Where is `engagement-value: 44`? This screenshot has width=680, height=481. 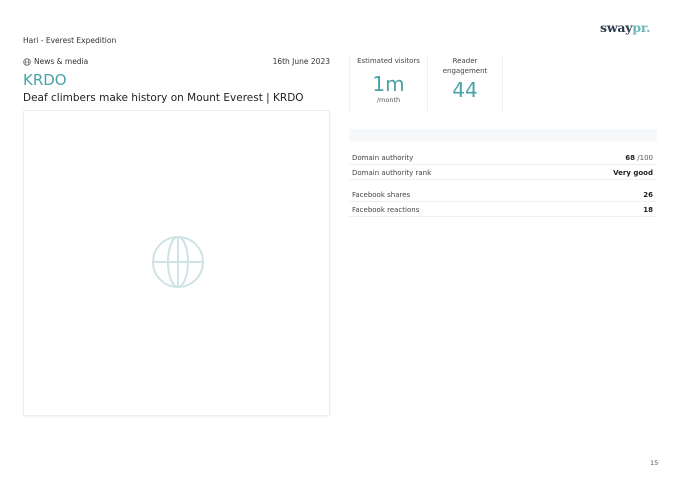
engagement-value: 44 is located at coordinates (465, 90).